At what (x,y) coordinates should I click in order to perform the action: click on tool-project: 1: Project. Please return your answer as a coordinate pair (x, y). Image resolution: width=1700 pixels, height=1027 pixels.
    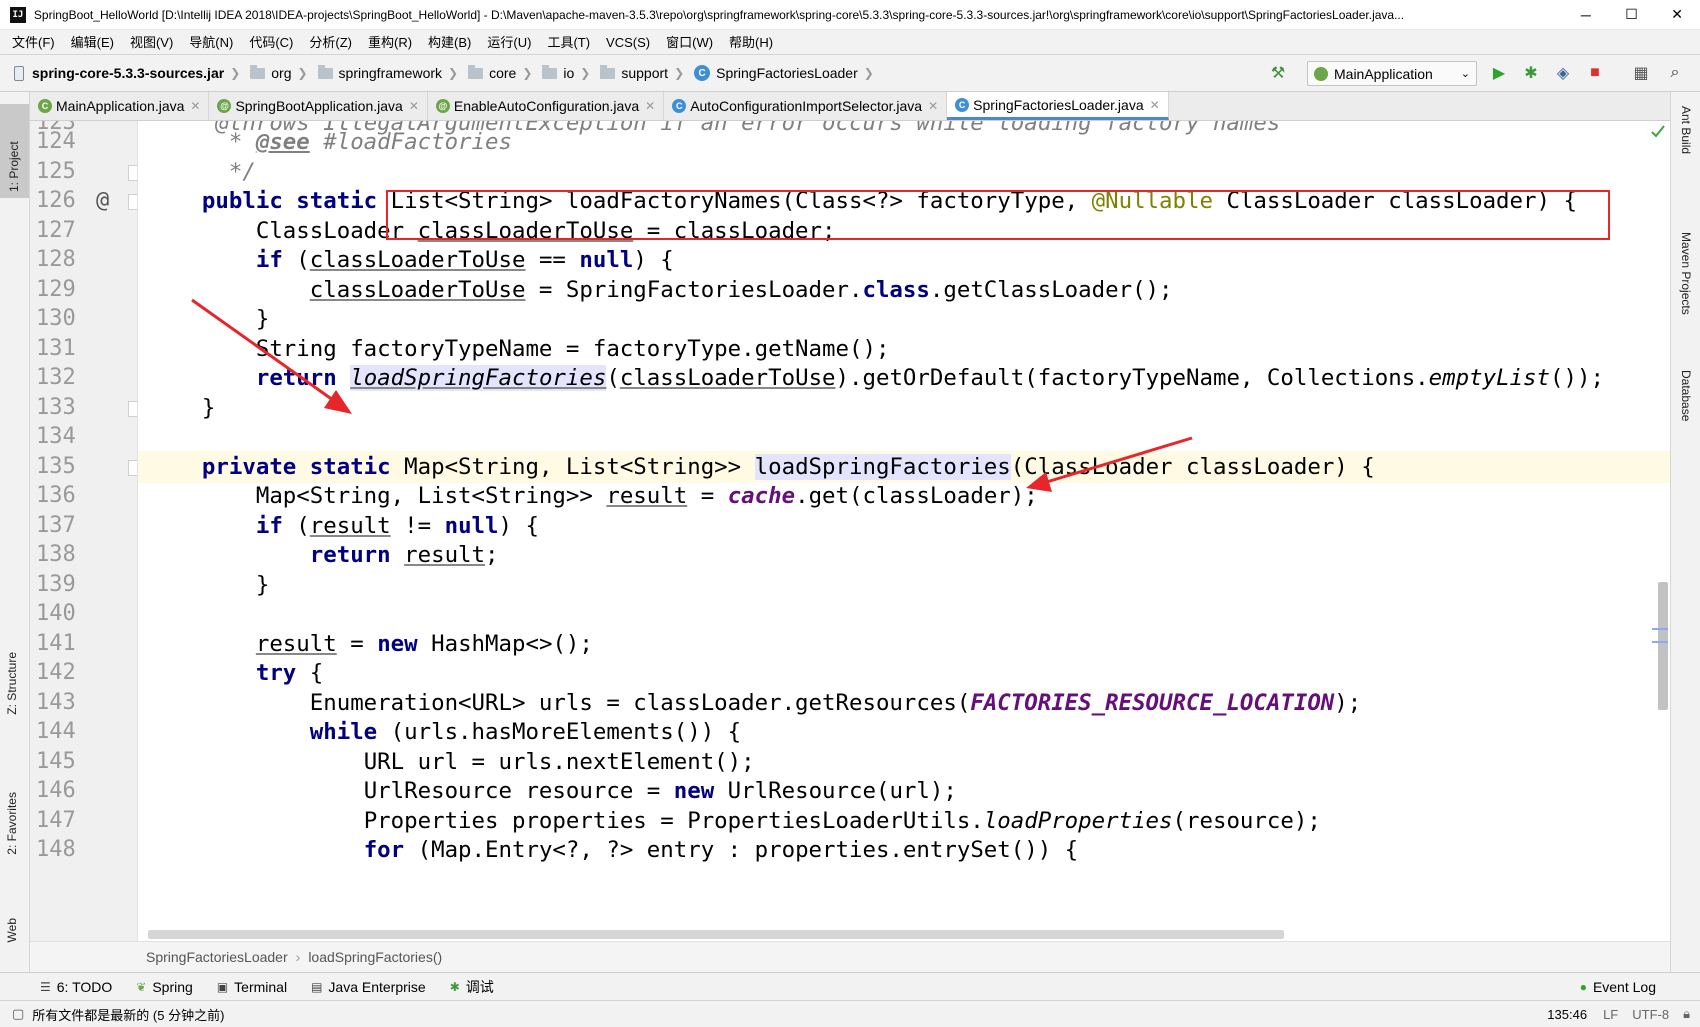
    Looking at the image, I should click on (14, 151).